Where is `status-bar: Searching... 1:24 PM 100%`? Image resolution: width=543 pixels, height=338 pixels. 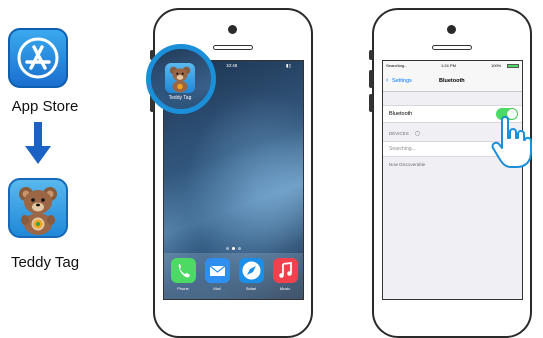 status-bar: Searching... 1:24 PM 100% is located at coordinates (452, 66).